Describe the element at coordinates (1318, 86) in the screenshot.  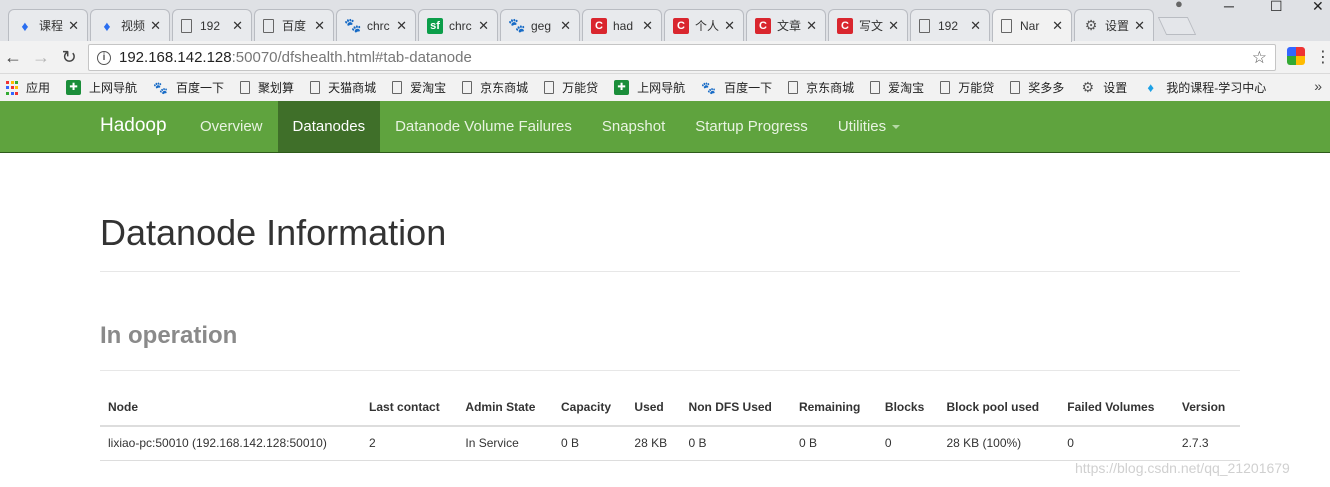
I see `bookmarks-overflow-icon: »` at that location.